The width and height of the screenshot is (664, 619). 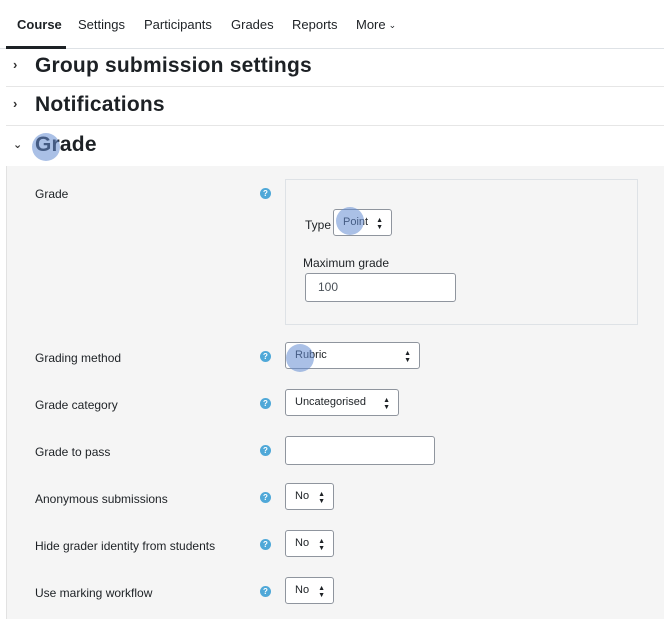 I want to click on type-label: Type, so click(x=318, y=225).